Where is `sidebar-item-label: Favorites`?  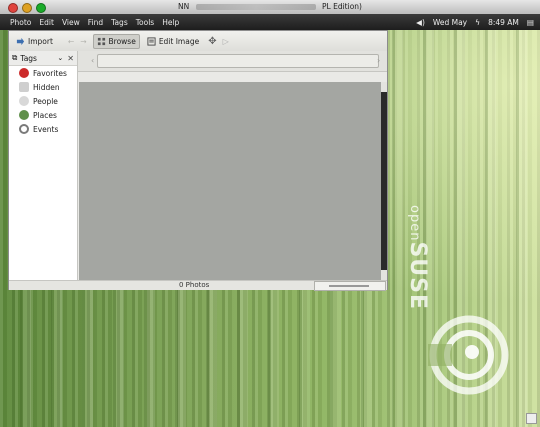
sidebar-item-label: Favorites is located at coordinates (50, 73).